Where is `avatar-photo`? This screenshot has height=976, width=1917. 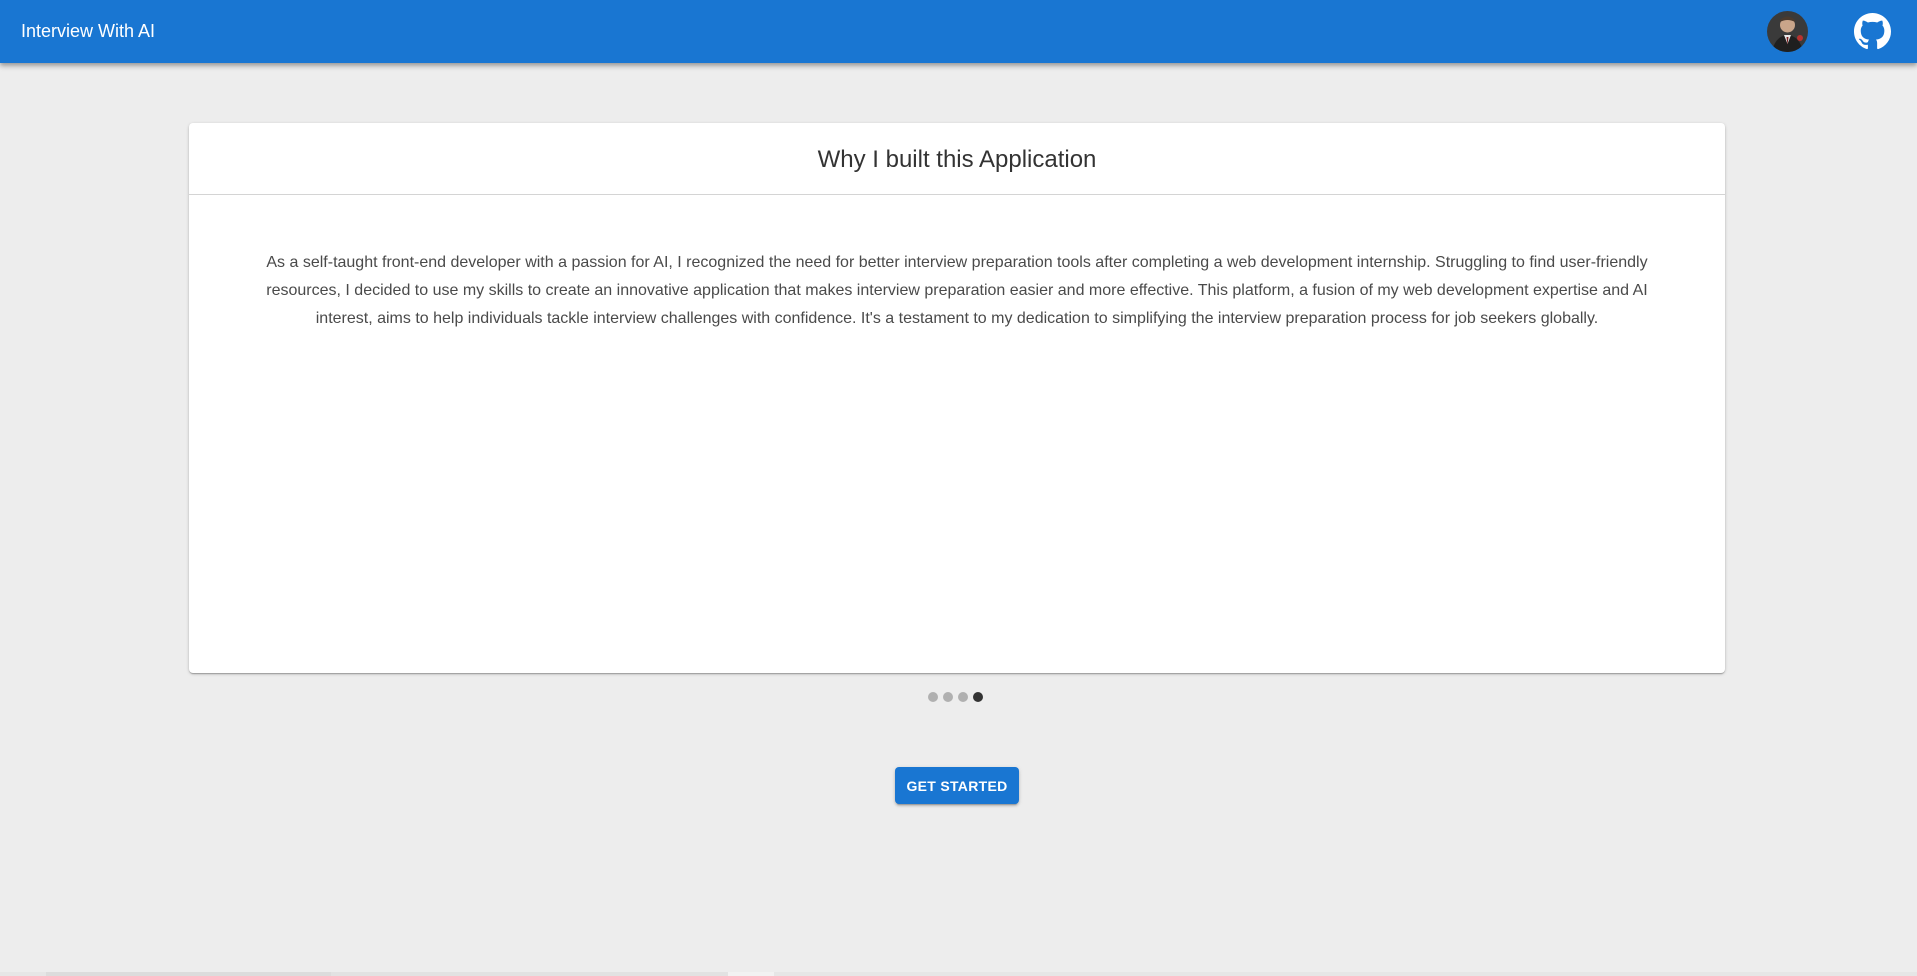 avatar-photo is located at coordinates (1787, 31).